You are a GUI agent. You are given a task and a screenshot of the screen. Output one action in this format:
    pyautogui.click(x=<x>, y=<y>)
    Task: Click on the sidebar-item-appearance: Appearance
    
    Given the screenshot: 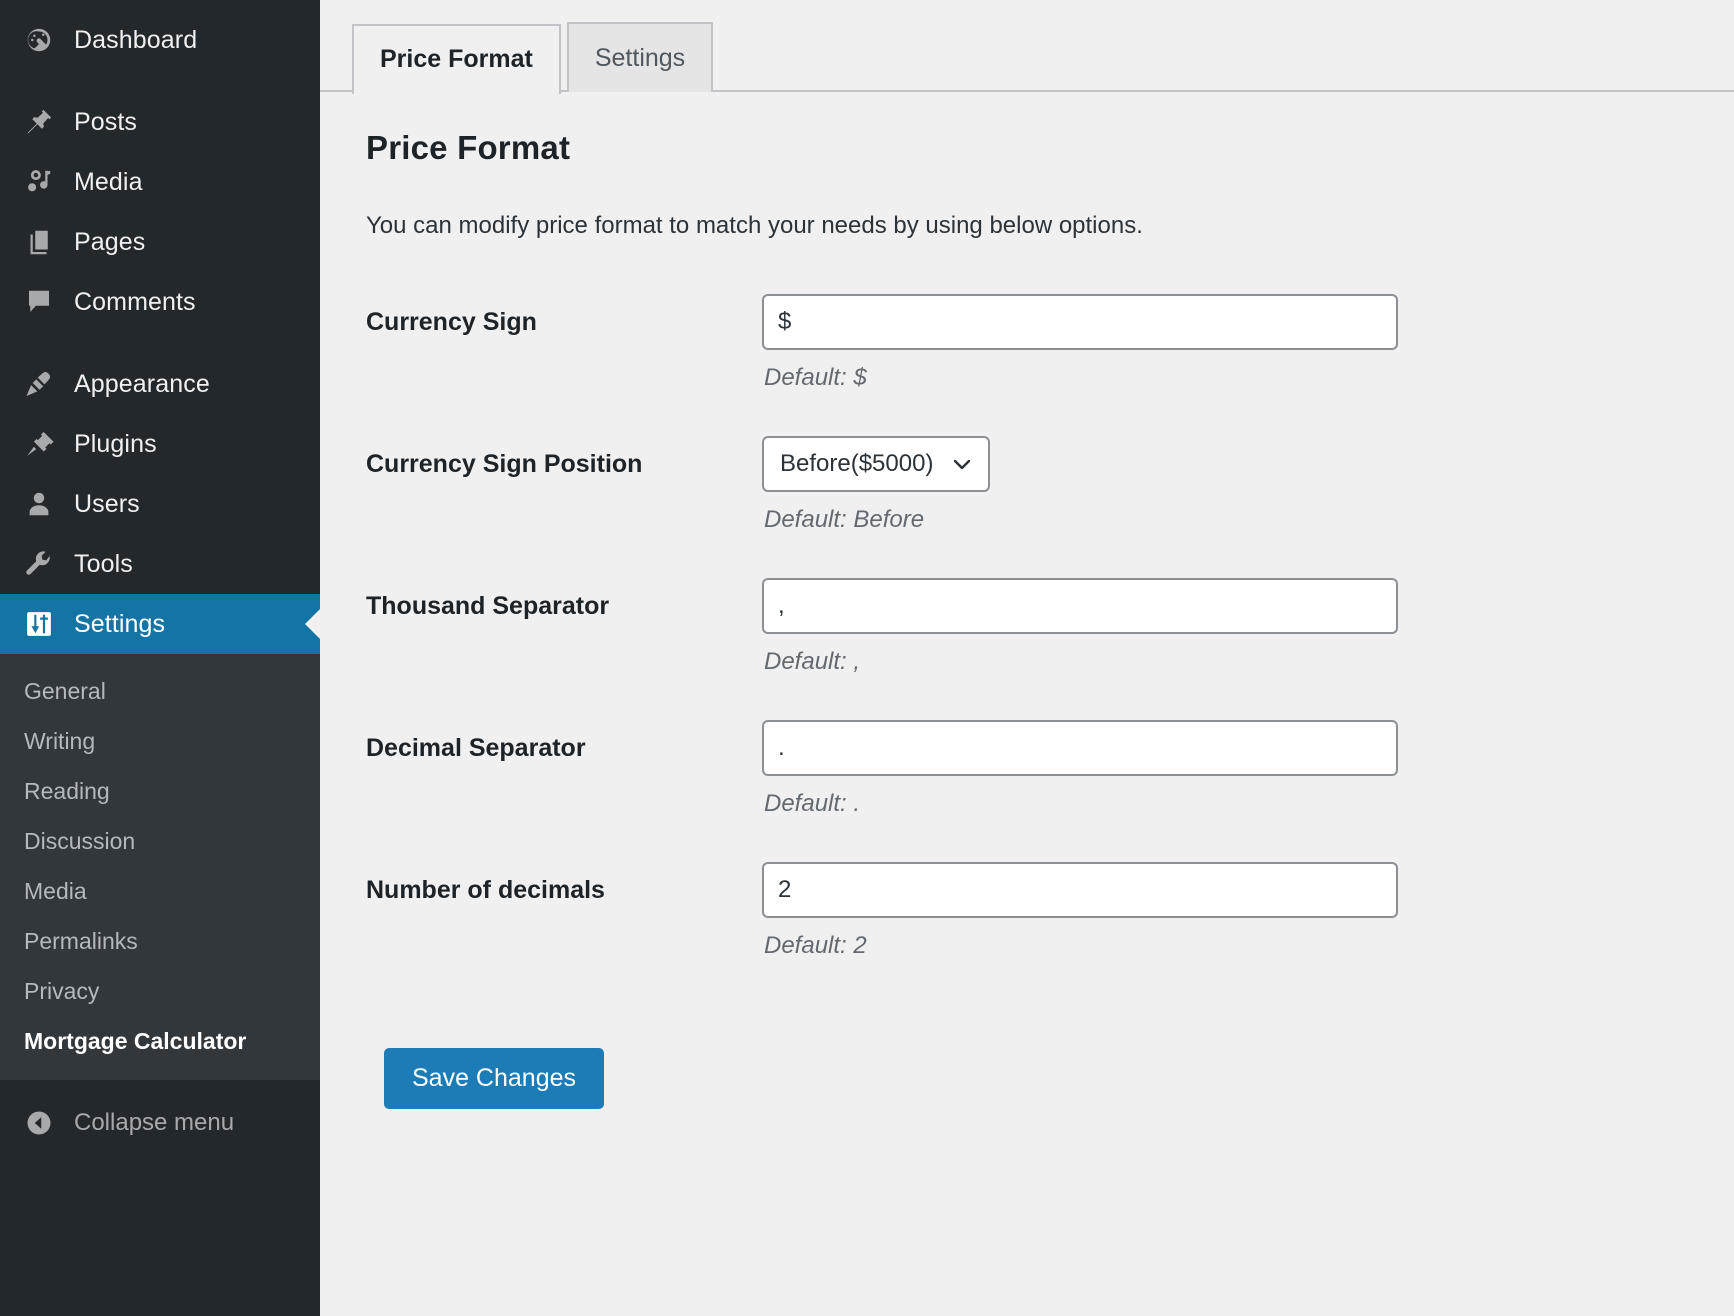 What is the action you would take?
    pyautogui.click(x=160, y=384)
    